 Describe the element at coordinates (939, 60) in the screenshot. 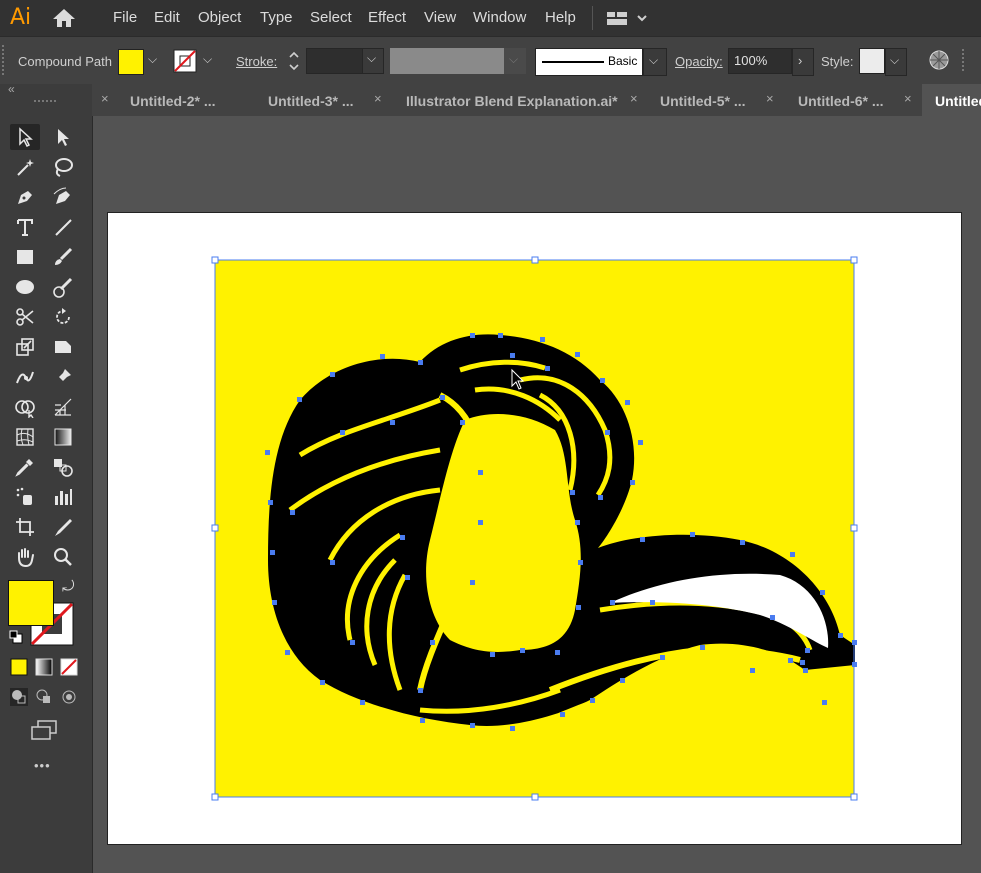

I see `recolor-artwork-icon` at that location.